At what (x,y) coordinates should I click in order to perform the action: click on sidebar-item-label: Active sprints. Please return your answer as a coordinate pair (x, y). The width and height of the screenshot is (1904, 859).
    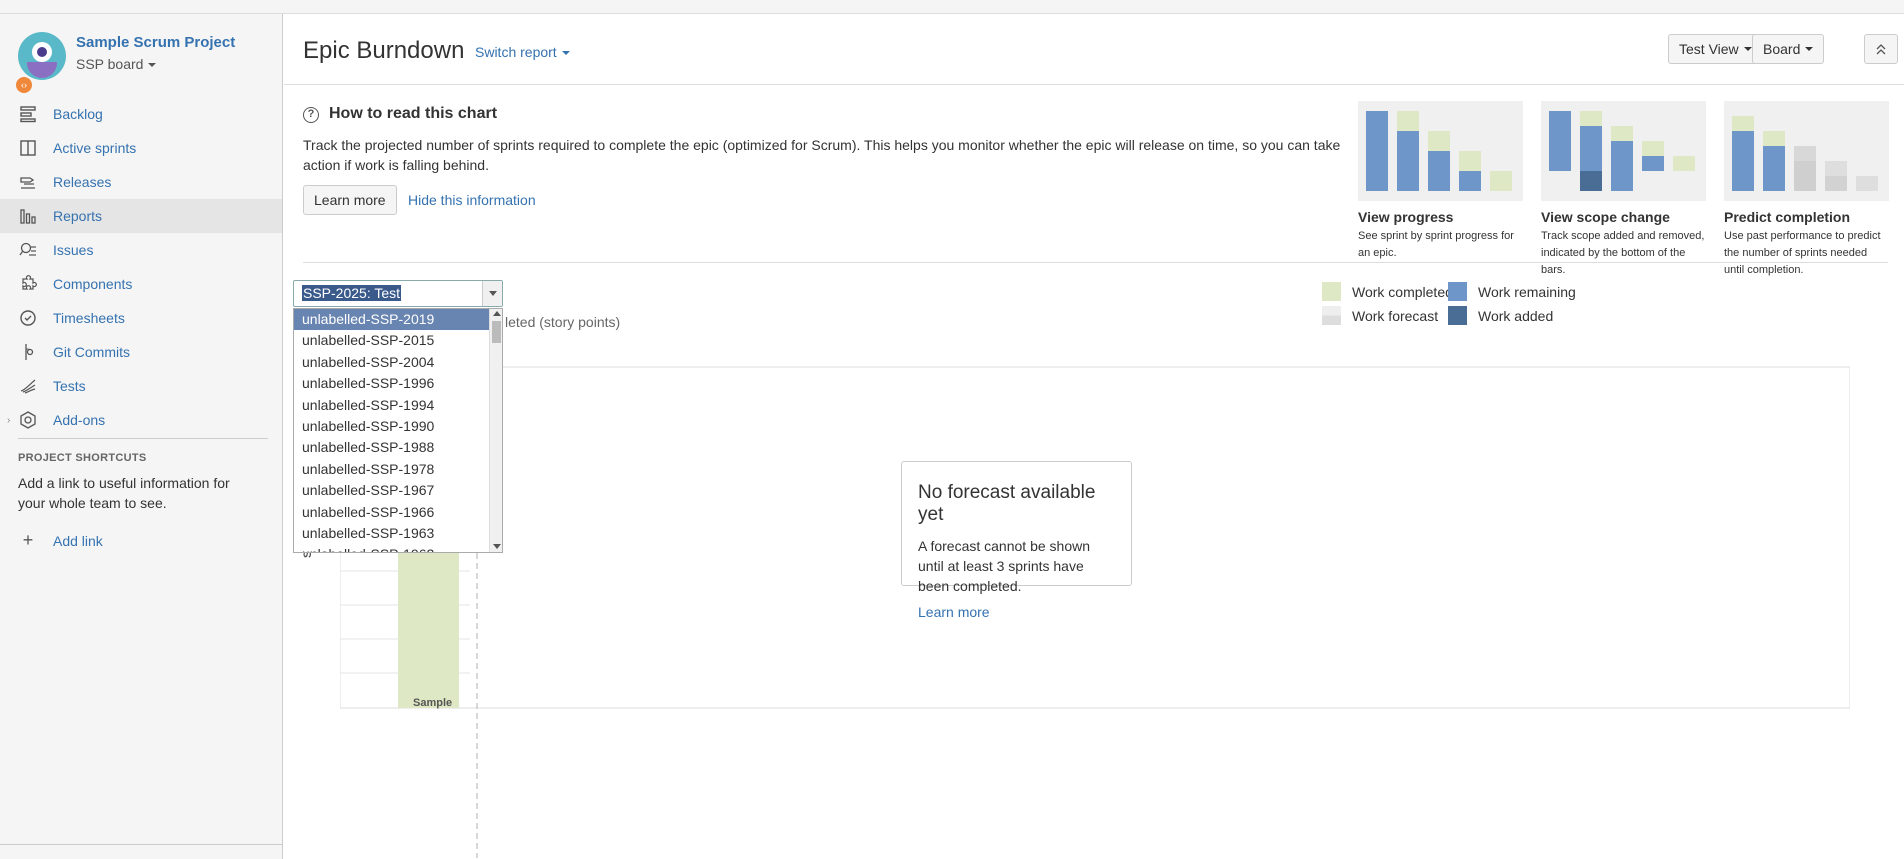
    Looking at the image, I should click on (95, 148).